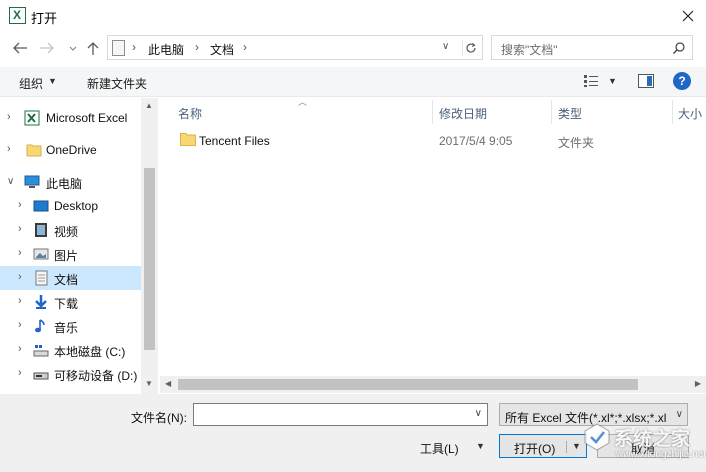 The width and height of the screenshot is (706, 472). I want to click on filename-field: ∨, so click(340, 414).